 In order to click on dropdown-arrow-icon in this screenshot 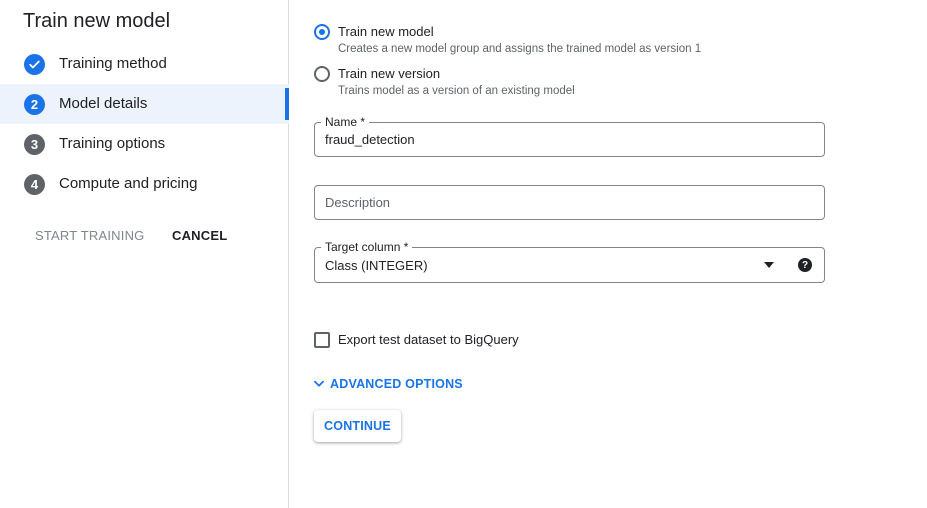, I will do `click(769, 265)`.